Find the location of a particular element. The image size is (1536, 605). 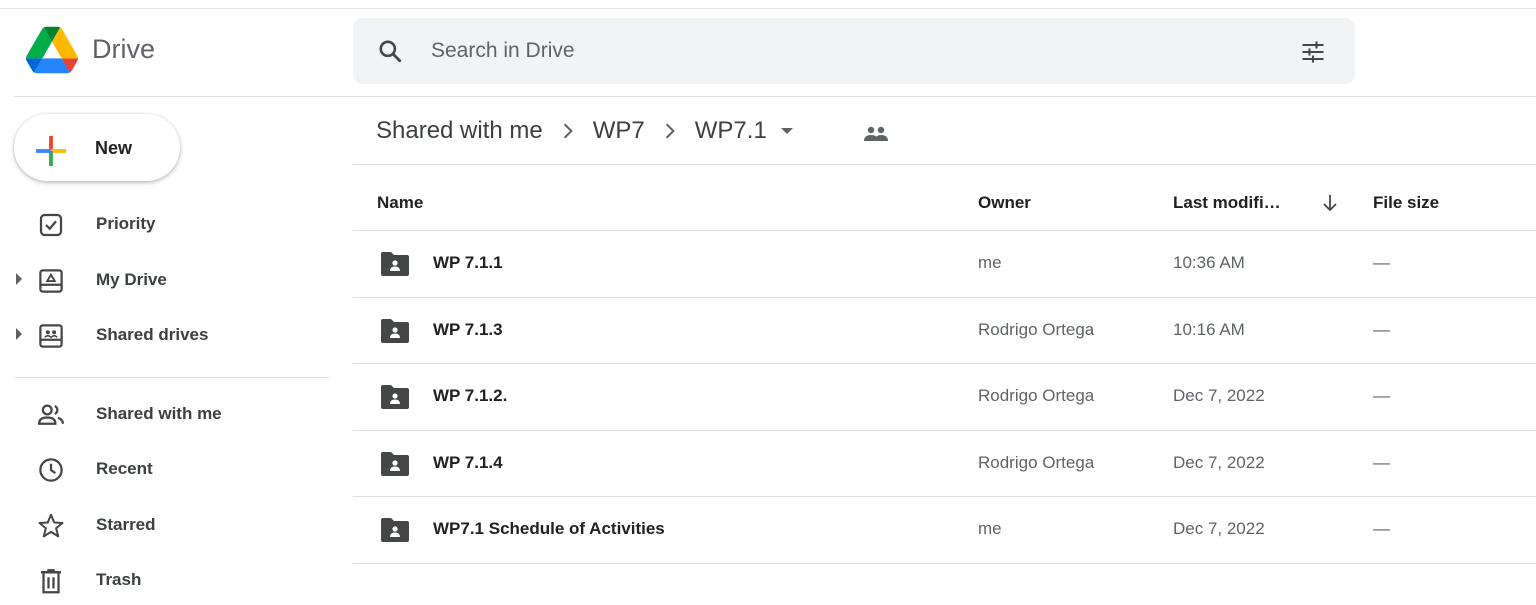

drive-logo-icon is located at coordinates (52, 50).